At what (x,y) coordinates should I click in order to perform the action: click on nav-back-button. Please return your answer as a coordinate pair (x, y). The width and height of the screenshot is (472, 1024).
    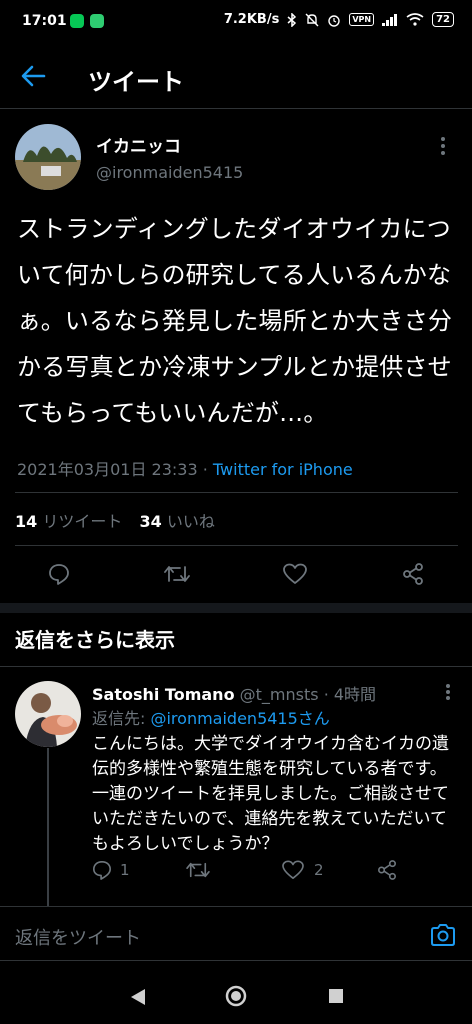
    Looking at the image, I should click on (138, 997).